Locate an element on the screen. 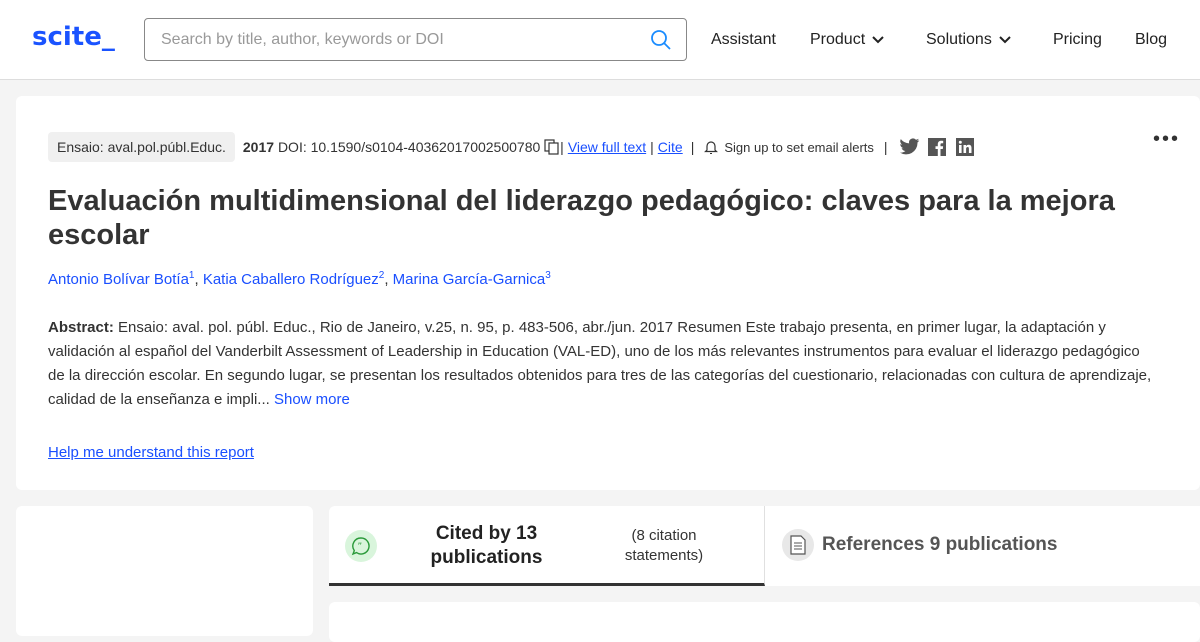  nav-label: Product is located at coordinates (838, 39).